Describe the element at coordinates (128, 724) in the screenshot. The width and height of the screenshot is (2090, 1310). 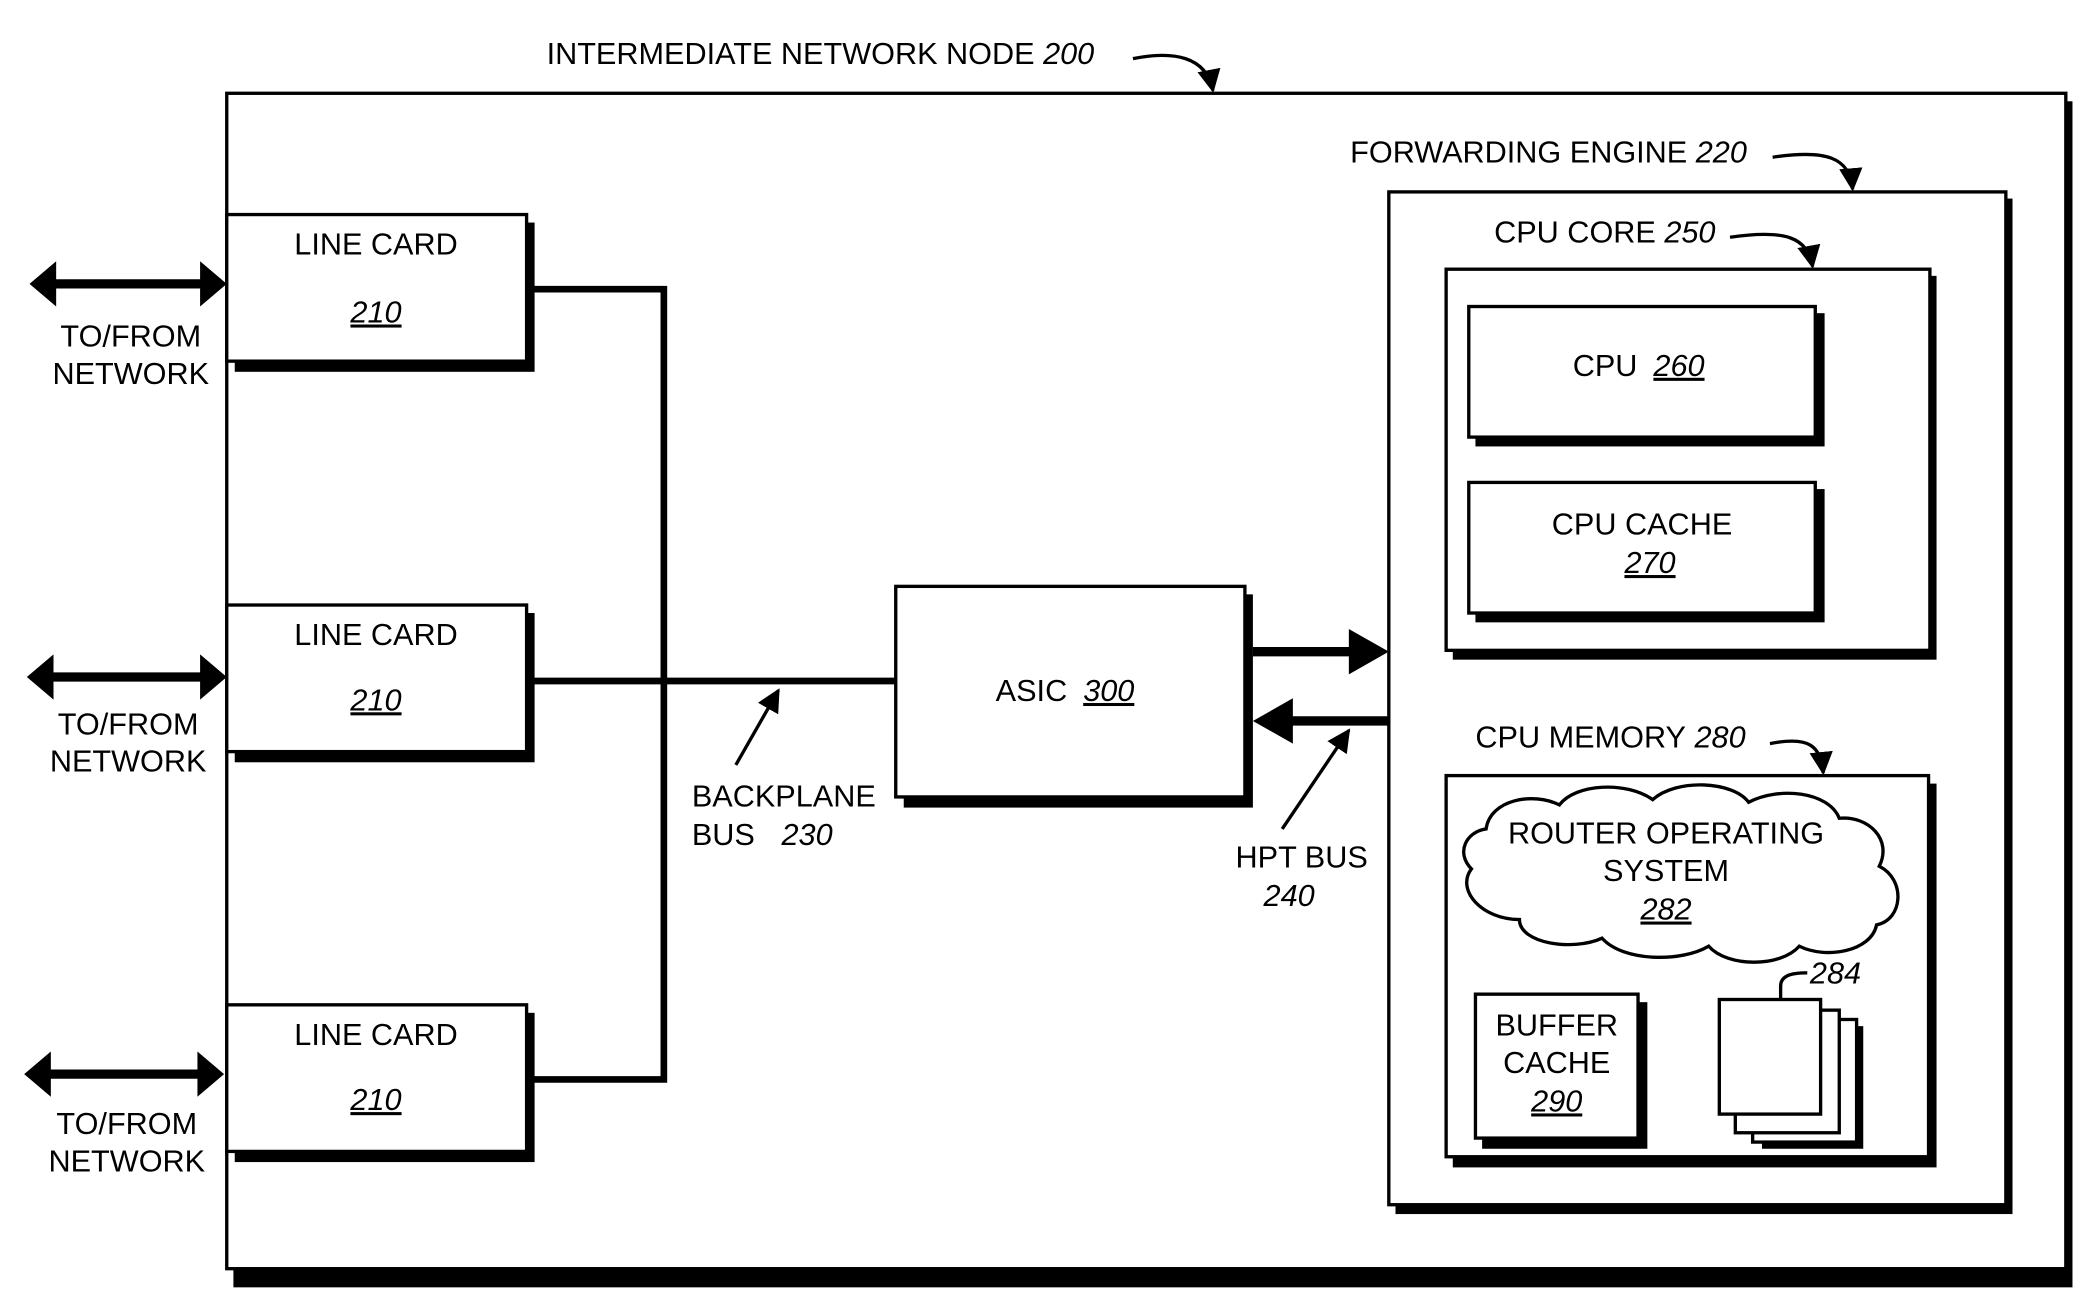
I see `network-label-2a: TO/FROM` at that location.